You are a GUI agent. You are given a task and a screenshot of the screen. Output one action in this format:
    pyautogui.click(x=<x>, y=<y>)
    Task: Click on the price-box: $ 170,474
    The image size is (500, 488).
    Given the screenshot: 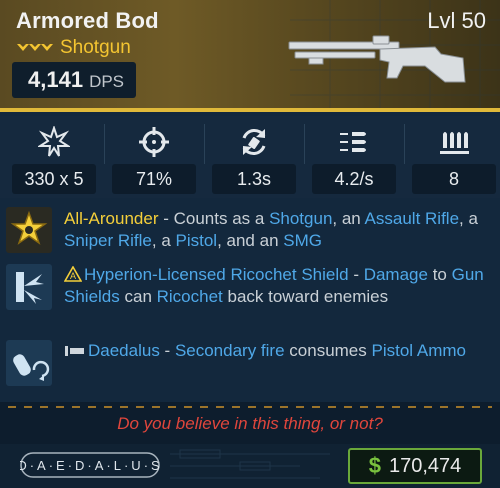 What is the action you would take?
    pyautogui.click(x=415, y=466)
    